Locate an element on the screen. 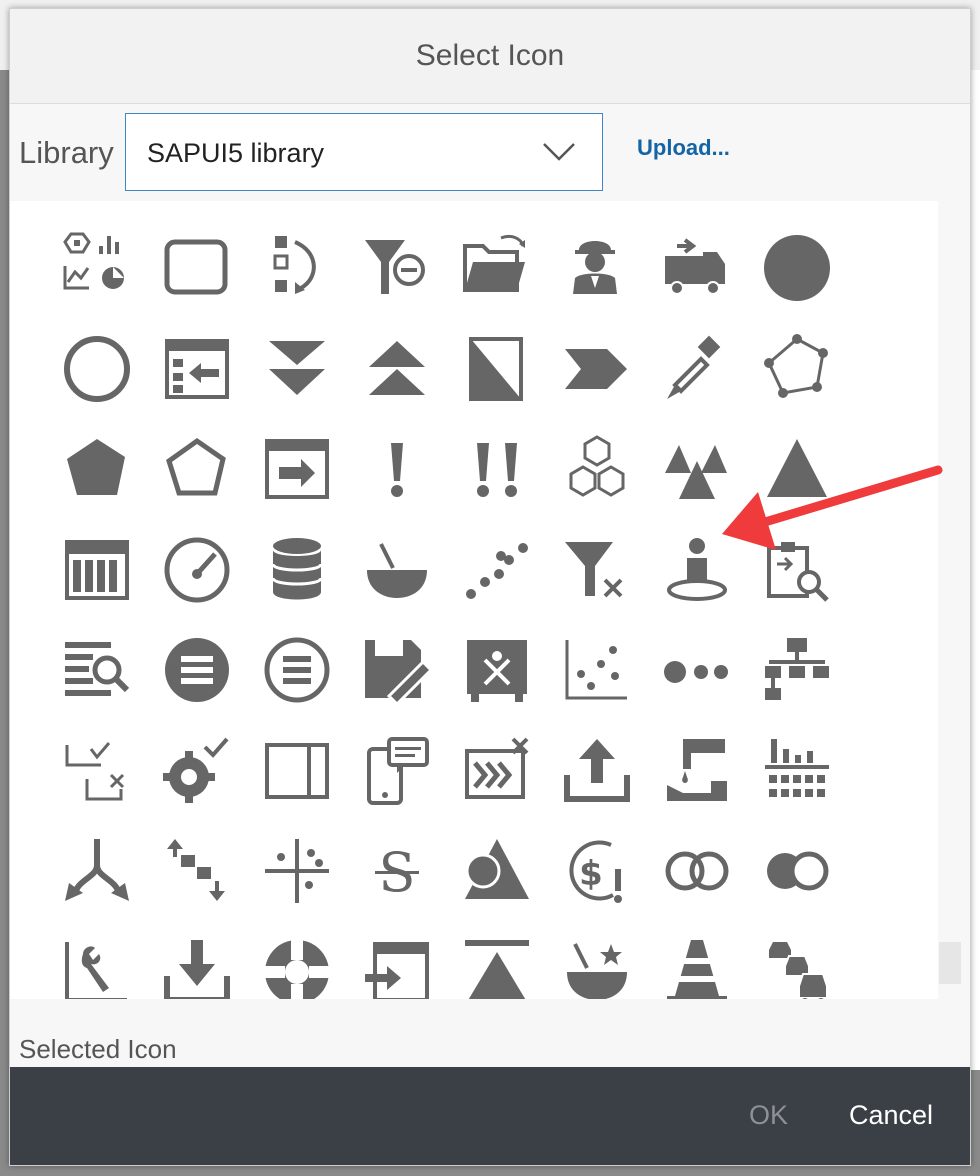  currency-s-icon: S is located at coordinates (397, 872).